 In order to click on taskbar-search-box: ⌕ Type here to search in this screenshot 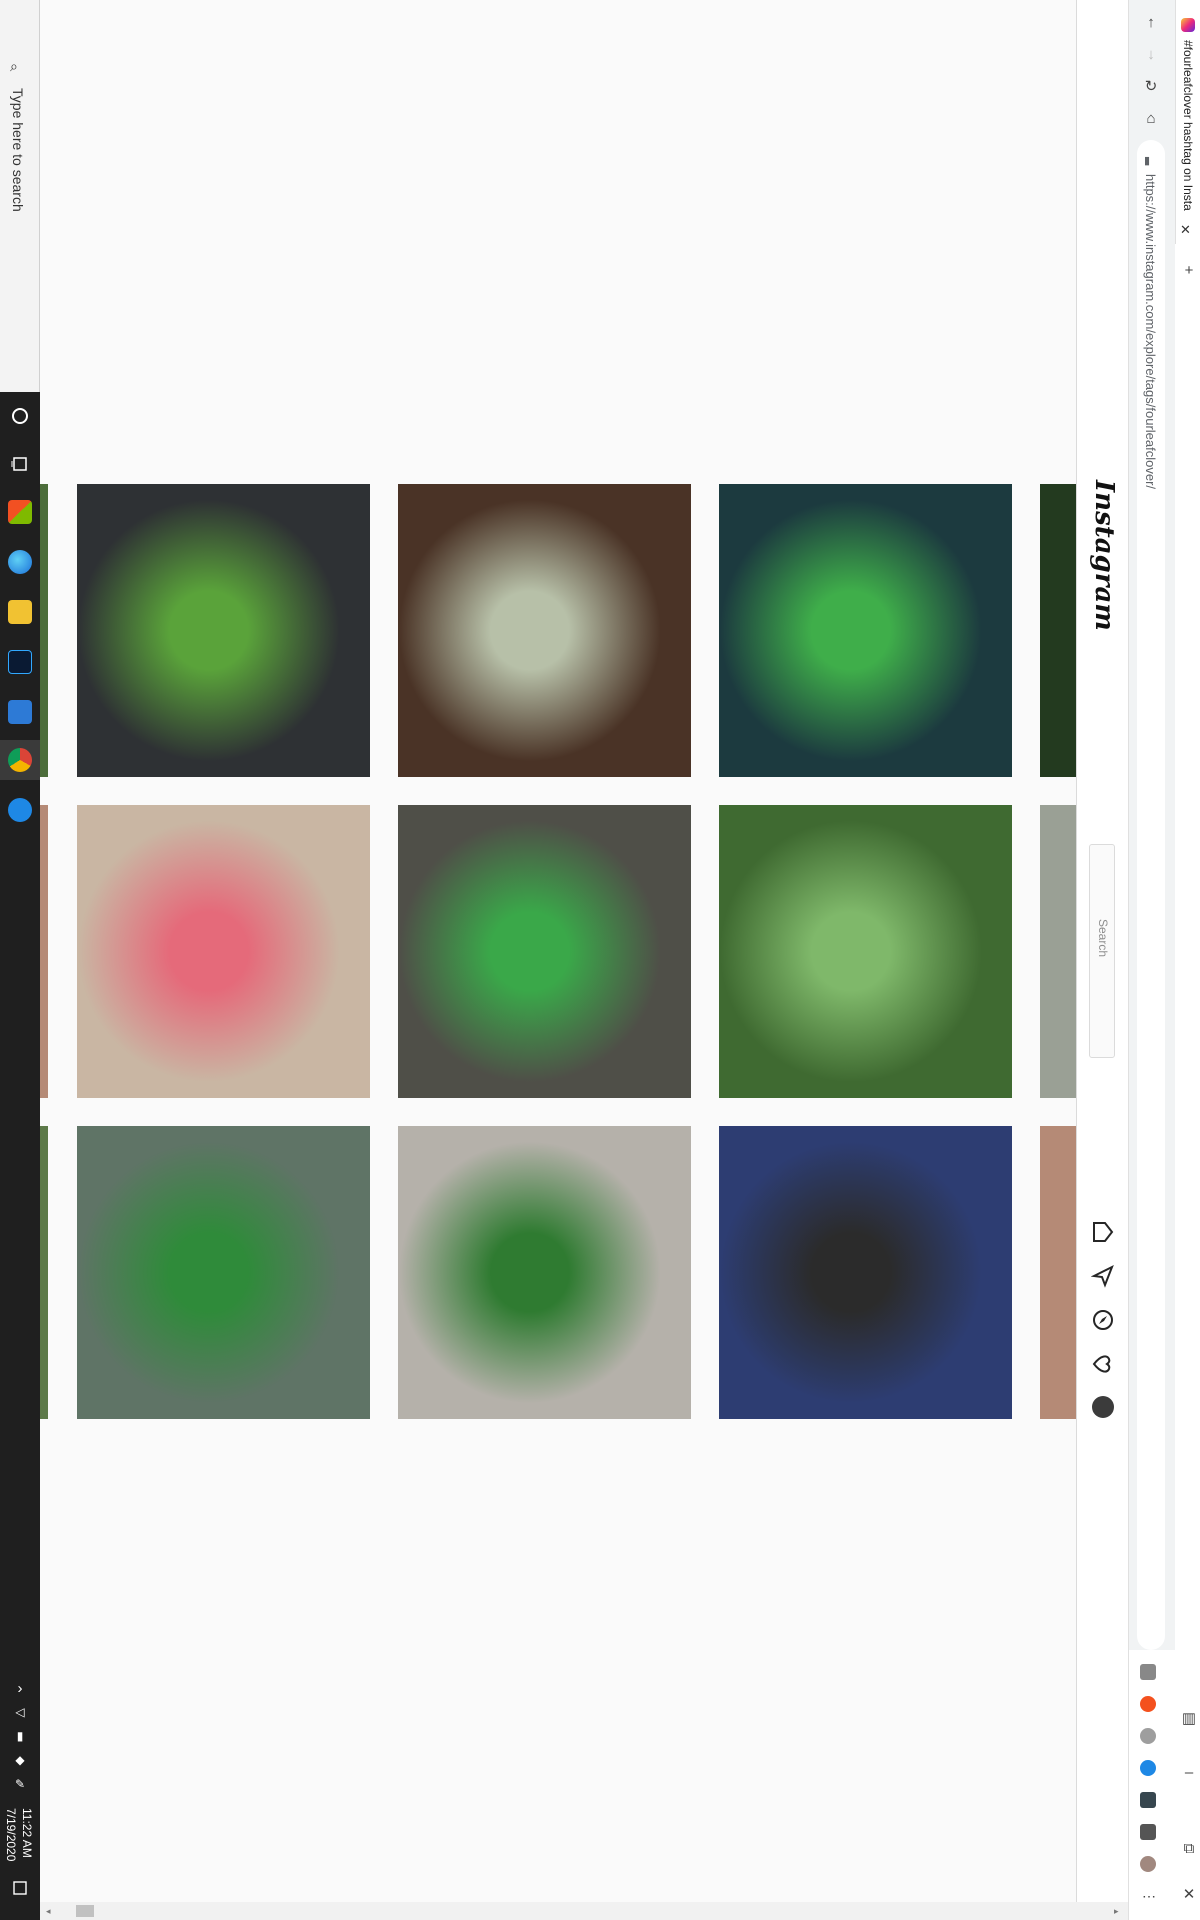, I will do `click(20, 196)`.